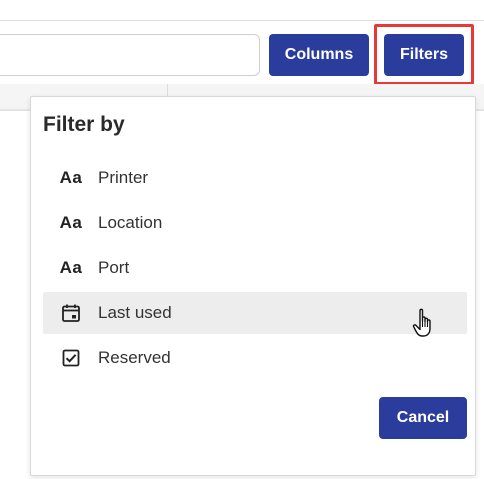 This screenshot has width=484, height=479. I want to click on filters-button: Filters, so click(424, 55).